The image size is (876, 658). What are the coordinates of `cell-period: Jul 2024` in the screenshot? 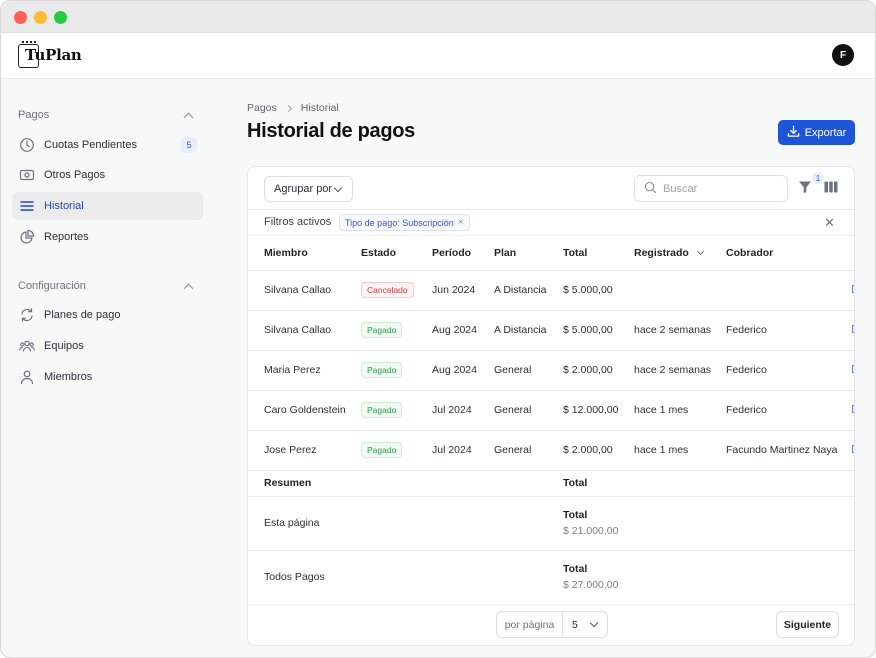 It's located at (463, 450).